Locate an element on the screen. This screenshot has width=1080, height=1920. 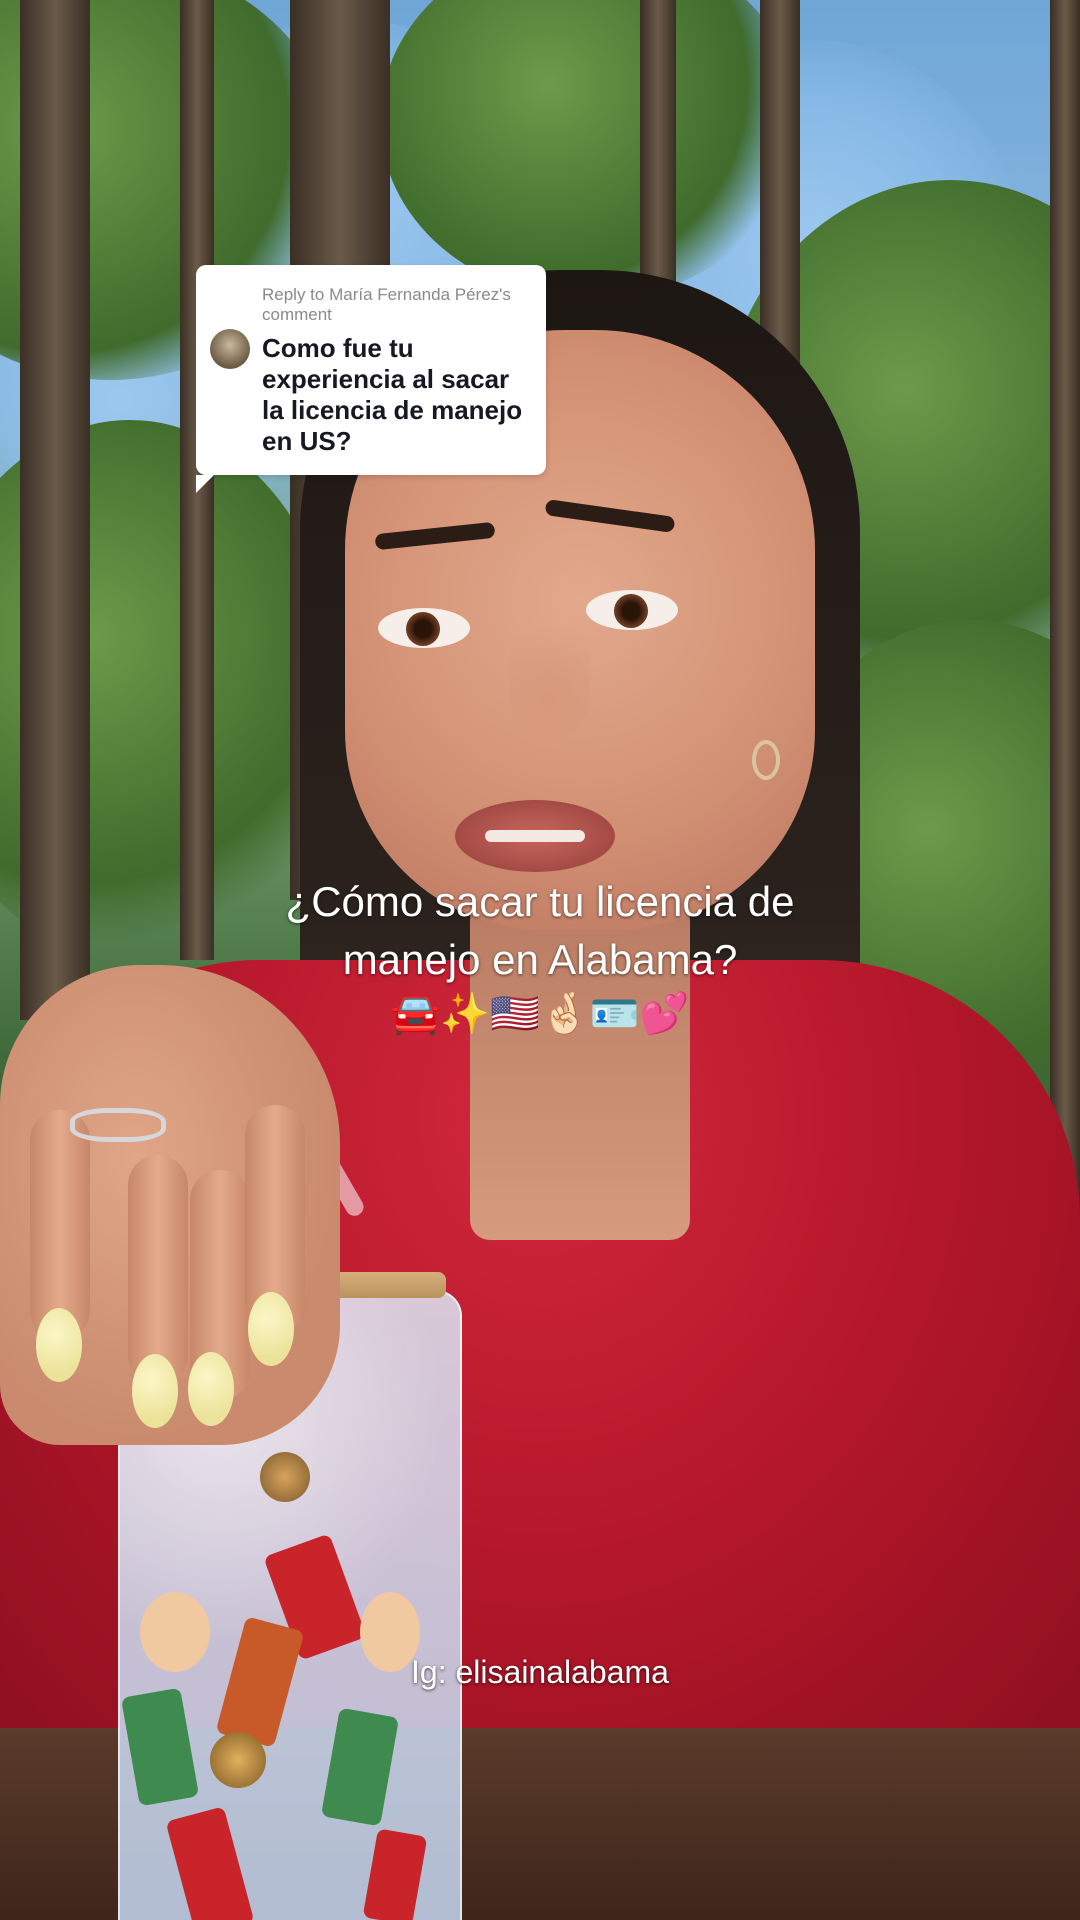
caption-line-1: ¿Cómo sacar tu licencia de is located at coordinates (540, 901).